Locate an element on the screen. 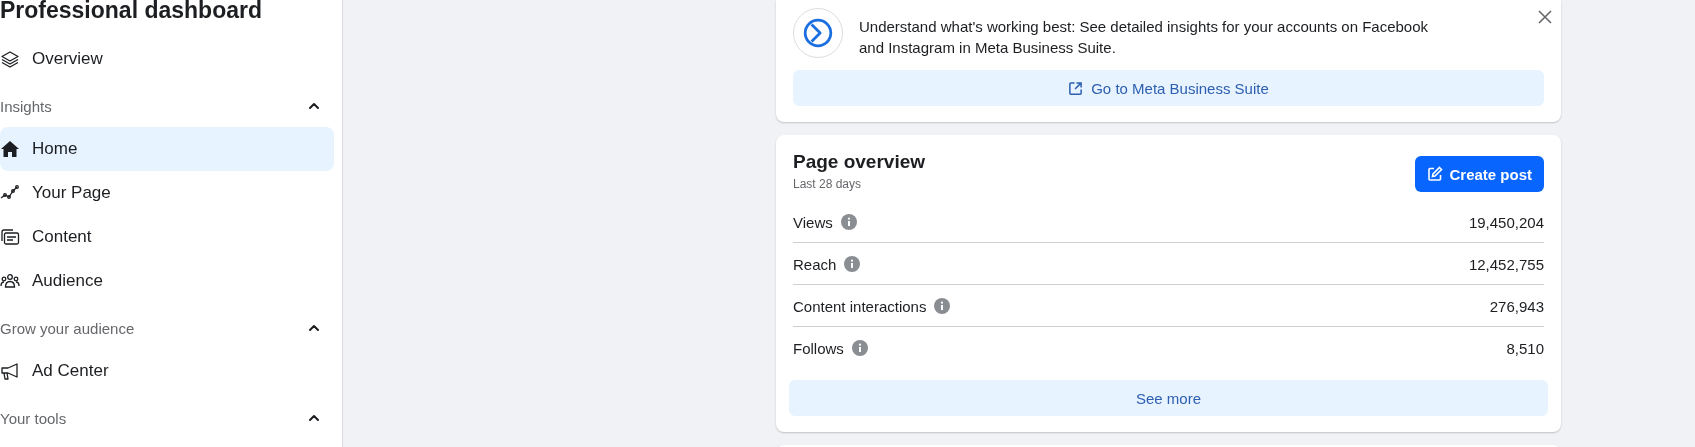 Image resolution: width=1695 pixels, height=447 pixels. metric-value: 19,450,204 is located at coordinates (1506, 222).